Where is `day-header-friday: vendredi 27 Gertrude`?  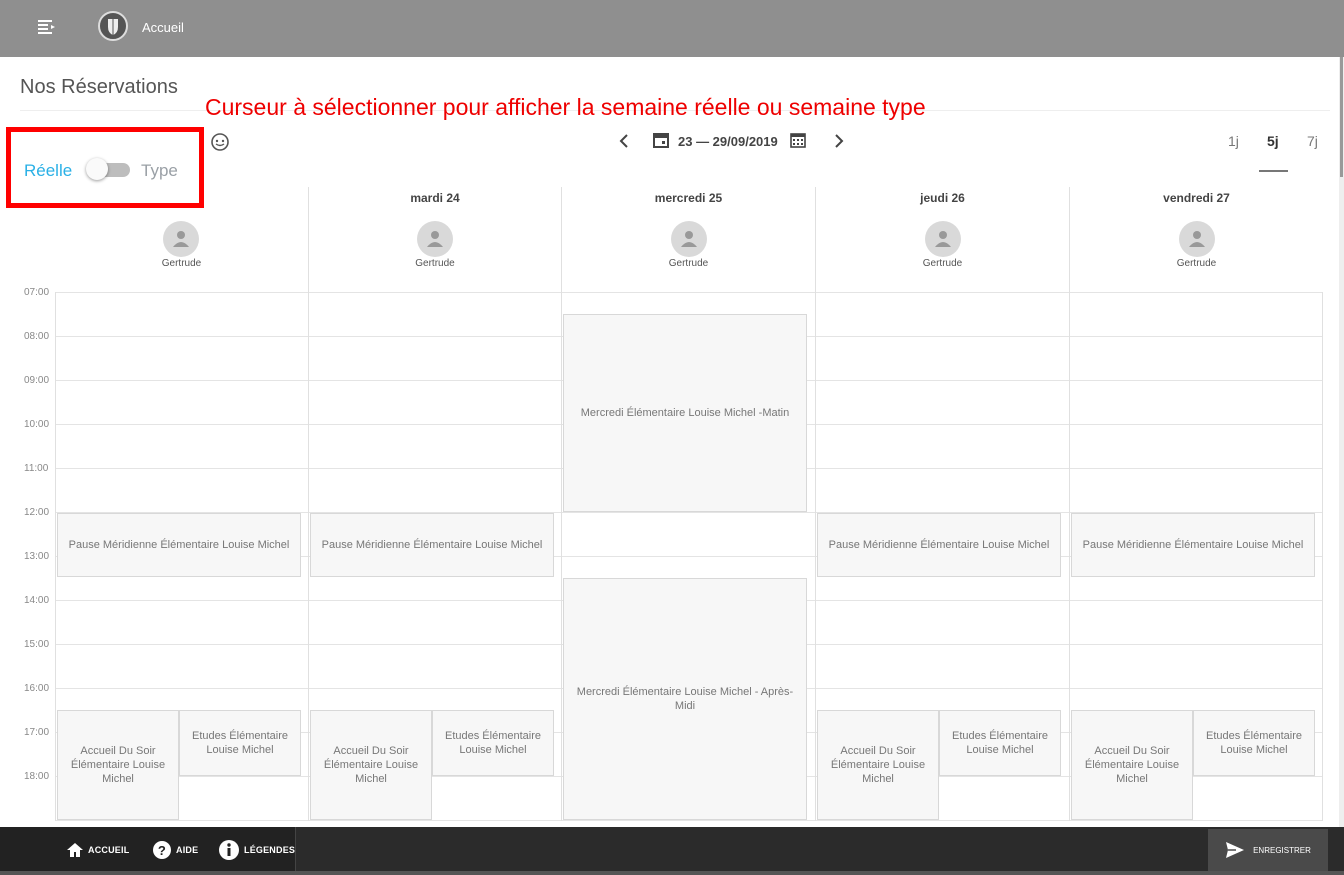 day-header-friday: vendredi 27 Gertrude is located at coordinates (1196, 239).